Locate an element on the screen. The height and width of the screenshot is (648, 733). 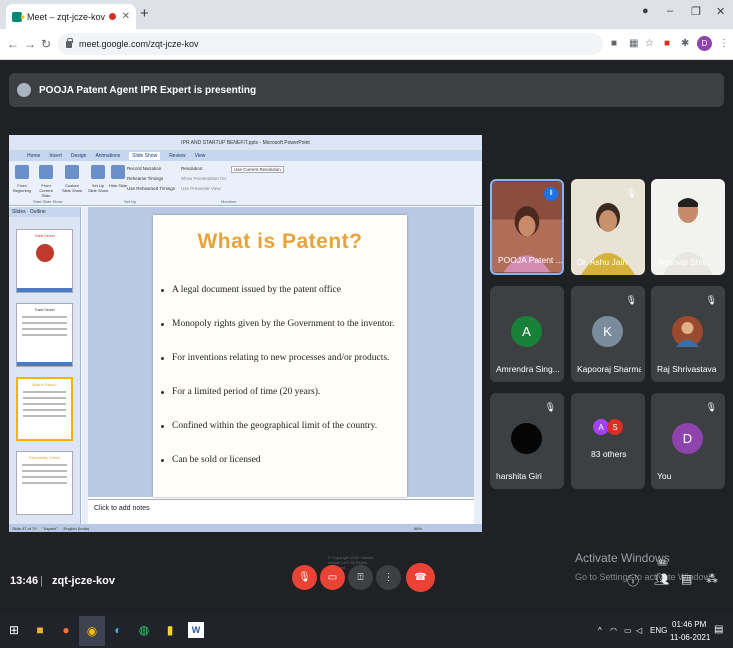
others-tile: A S 83 others is located at coordinates (608, 441).